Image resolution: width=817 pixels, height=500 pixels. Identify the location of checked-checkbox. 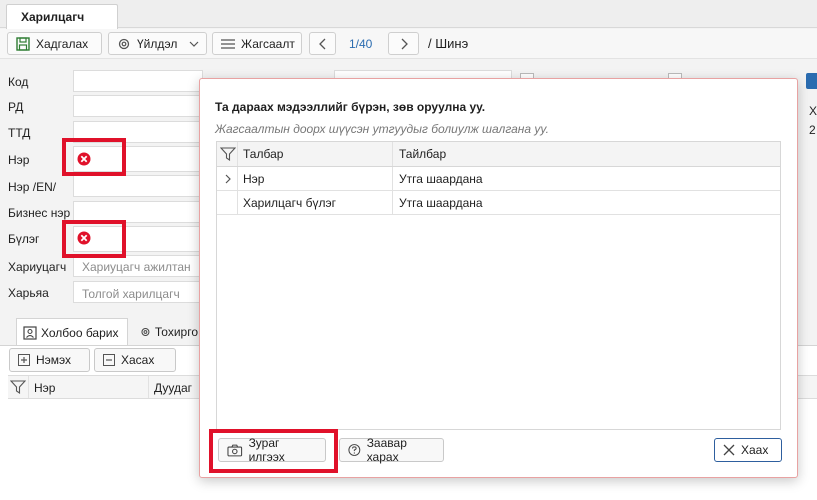
(811, 81).